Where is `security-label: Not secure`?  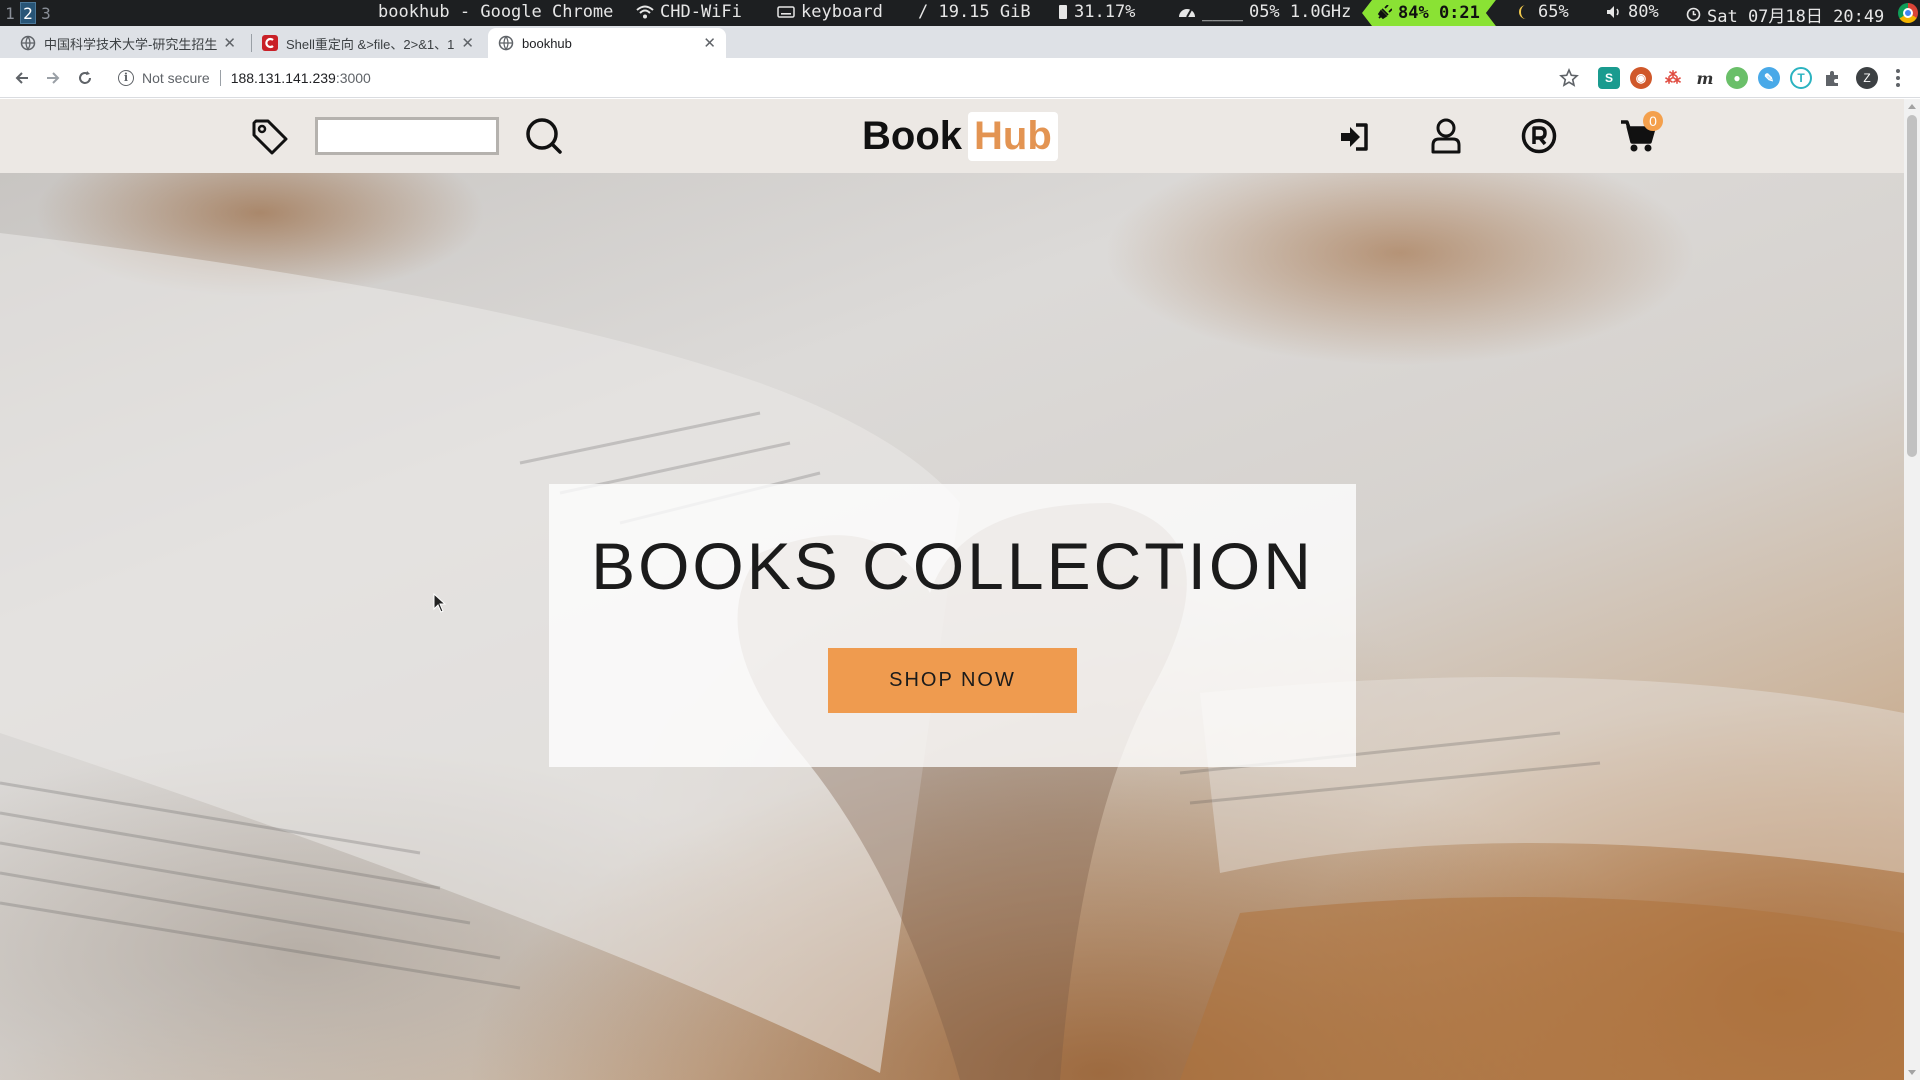 security-label: Not secure is located at coordinates (176, 78).